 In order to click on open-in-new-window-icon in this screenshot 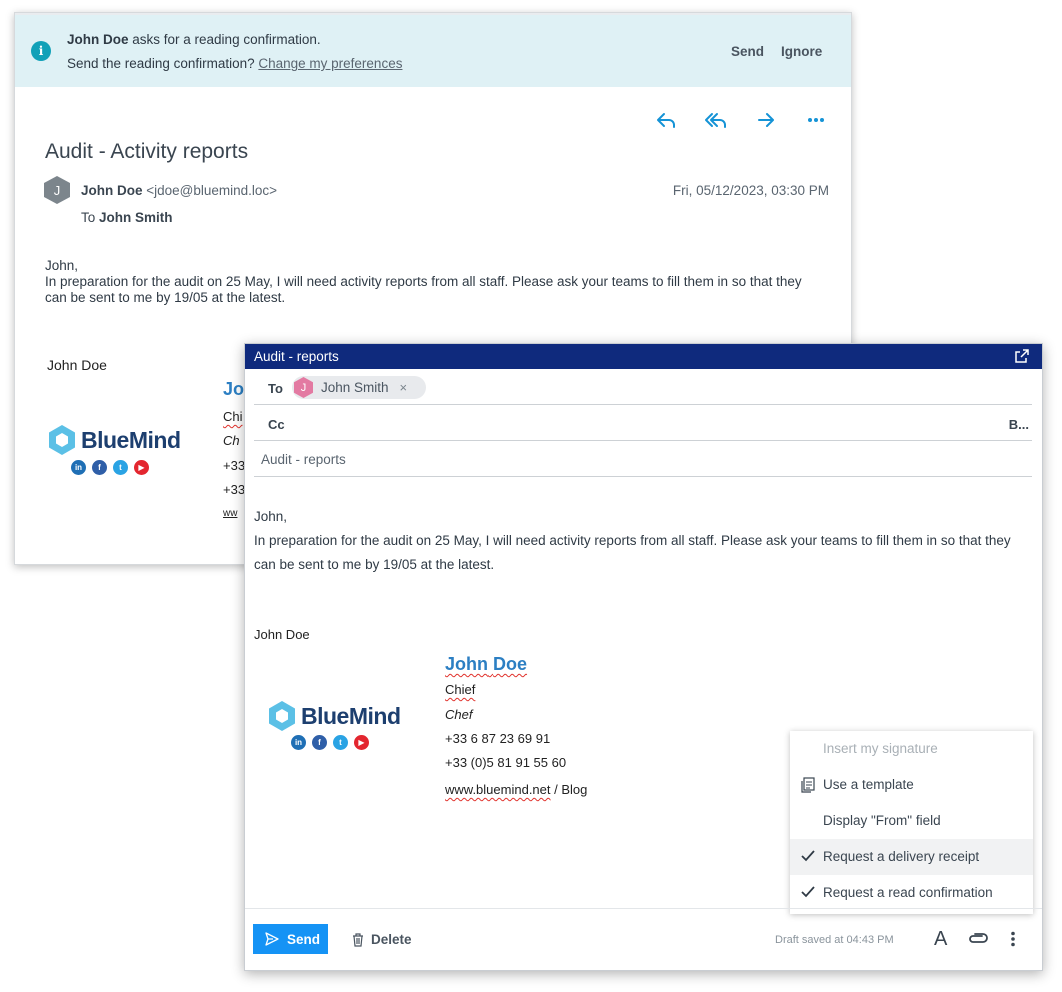, I will do `click(1022, 357)`.